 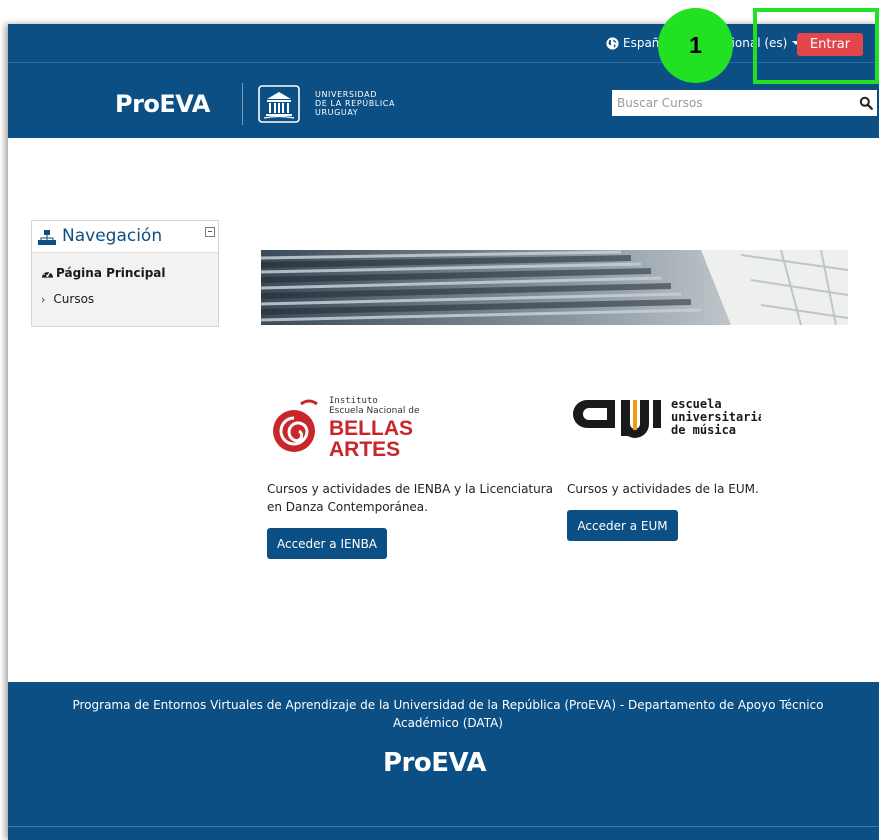 I want to click on logo-divider, so click(x=242, y=104).